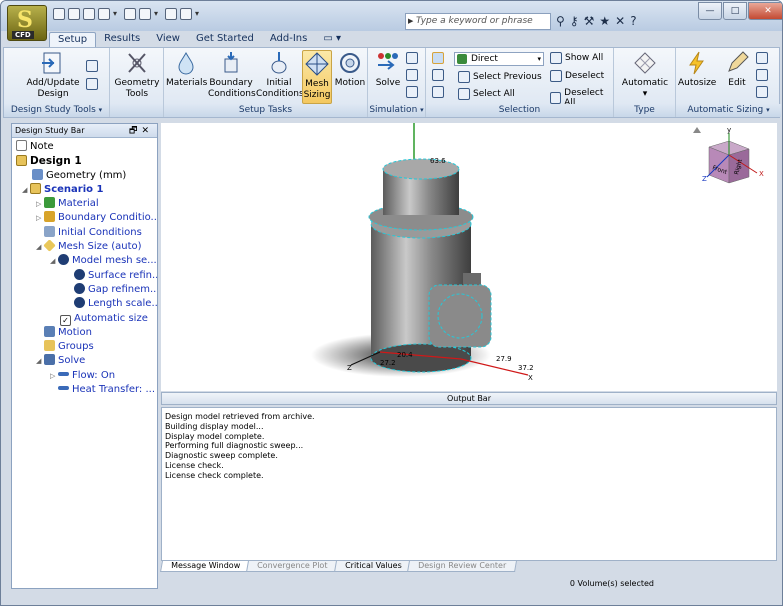 This screenshot has height=606, width=783. I want to click on motion-button: Motion, so click(350, 69).